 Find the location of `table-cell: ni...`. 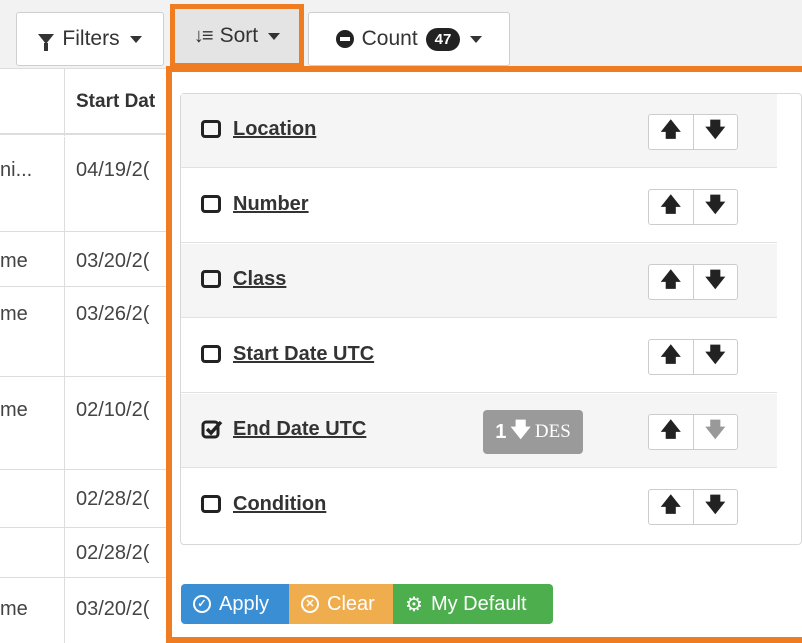

table-cell: ni... is located at coordinates (16, 170).